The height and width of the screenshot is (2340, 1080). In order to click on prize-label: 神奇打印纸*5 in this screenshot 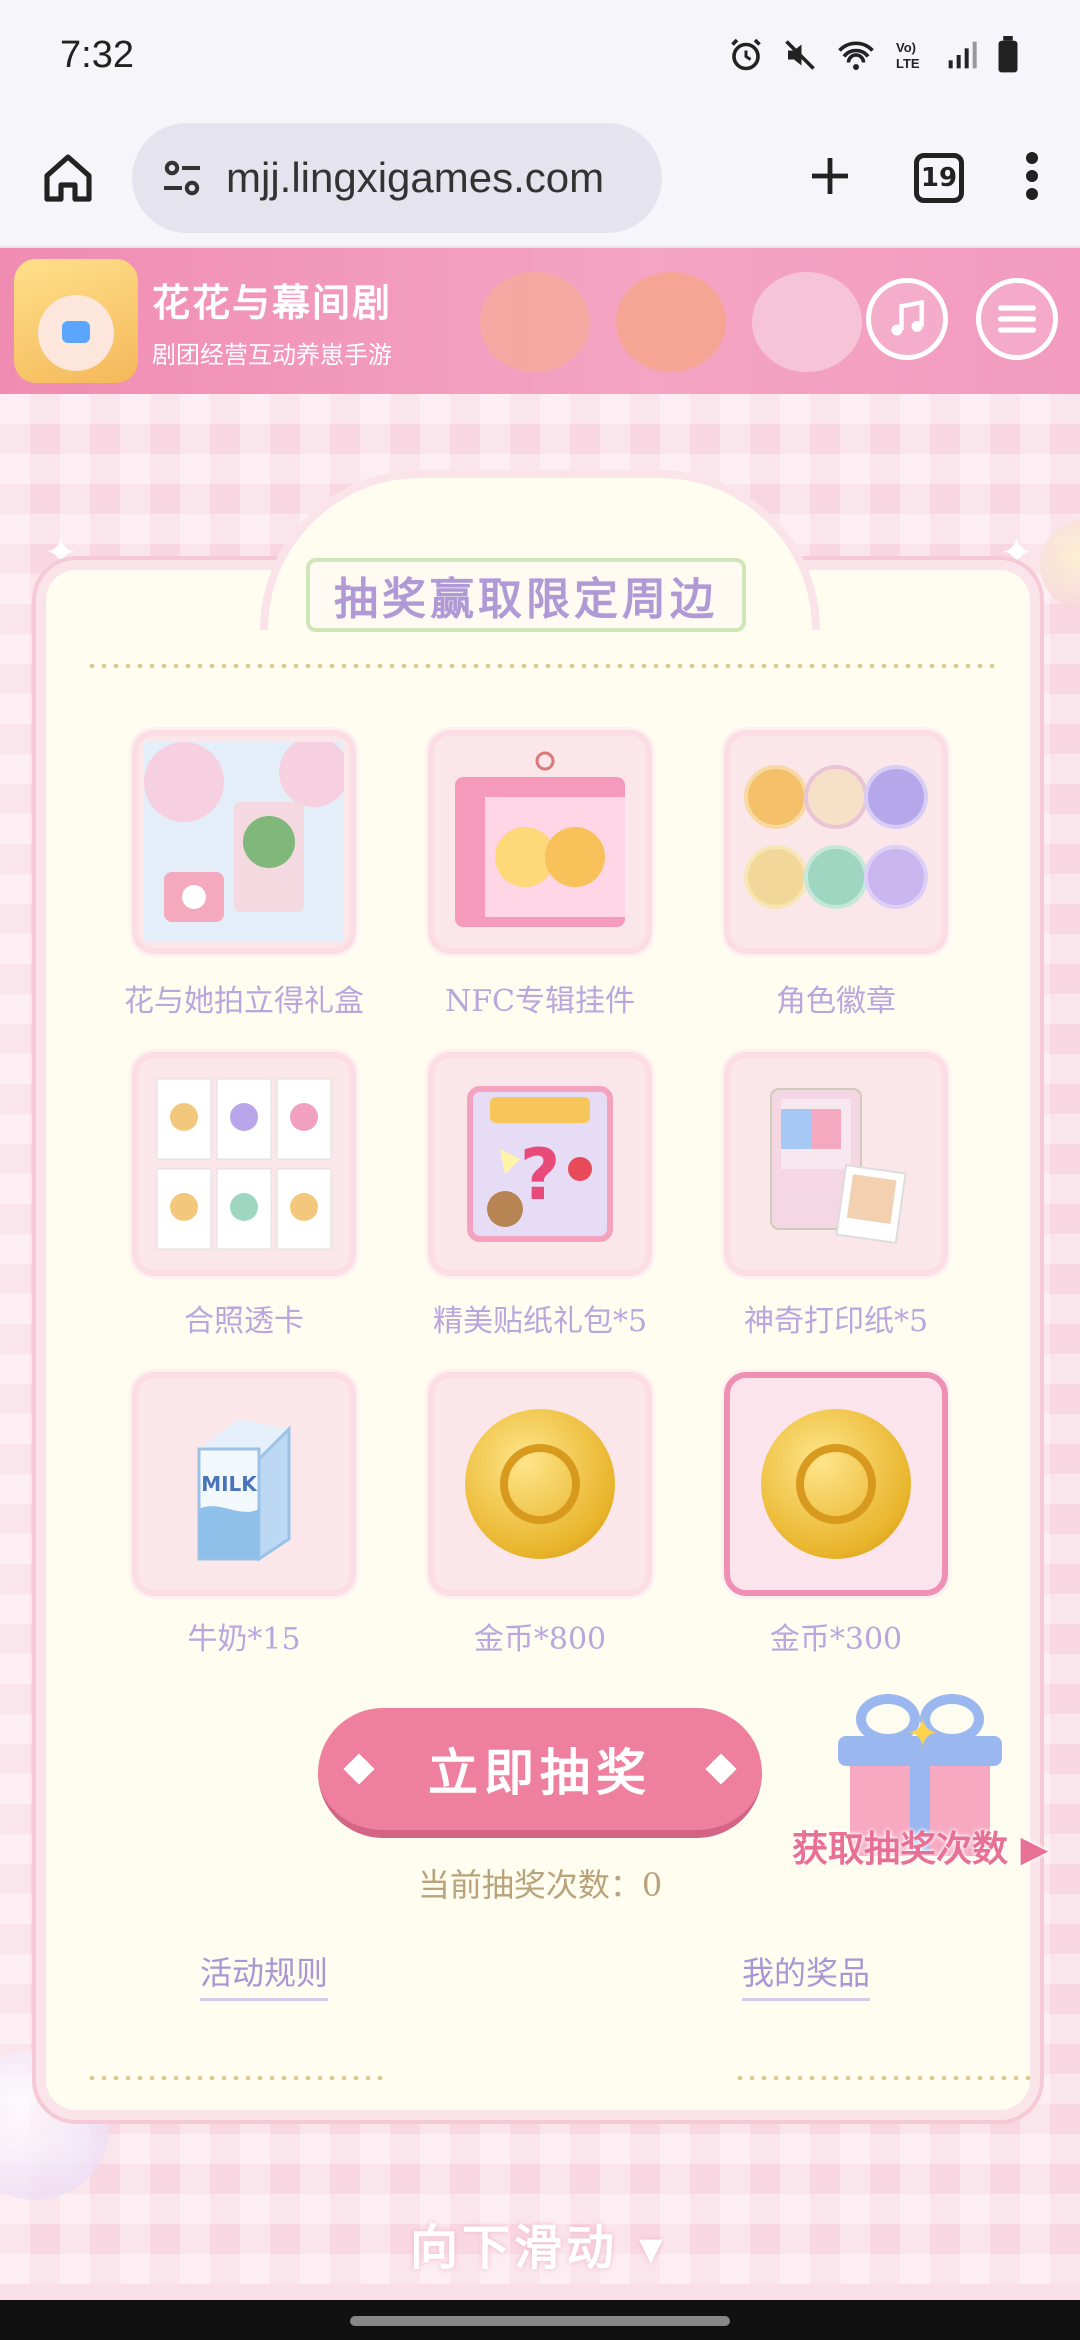, I will do `click(836, 1321)`.